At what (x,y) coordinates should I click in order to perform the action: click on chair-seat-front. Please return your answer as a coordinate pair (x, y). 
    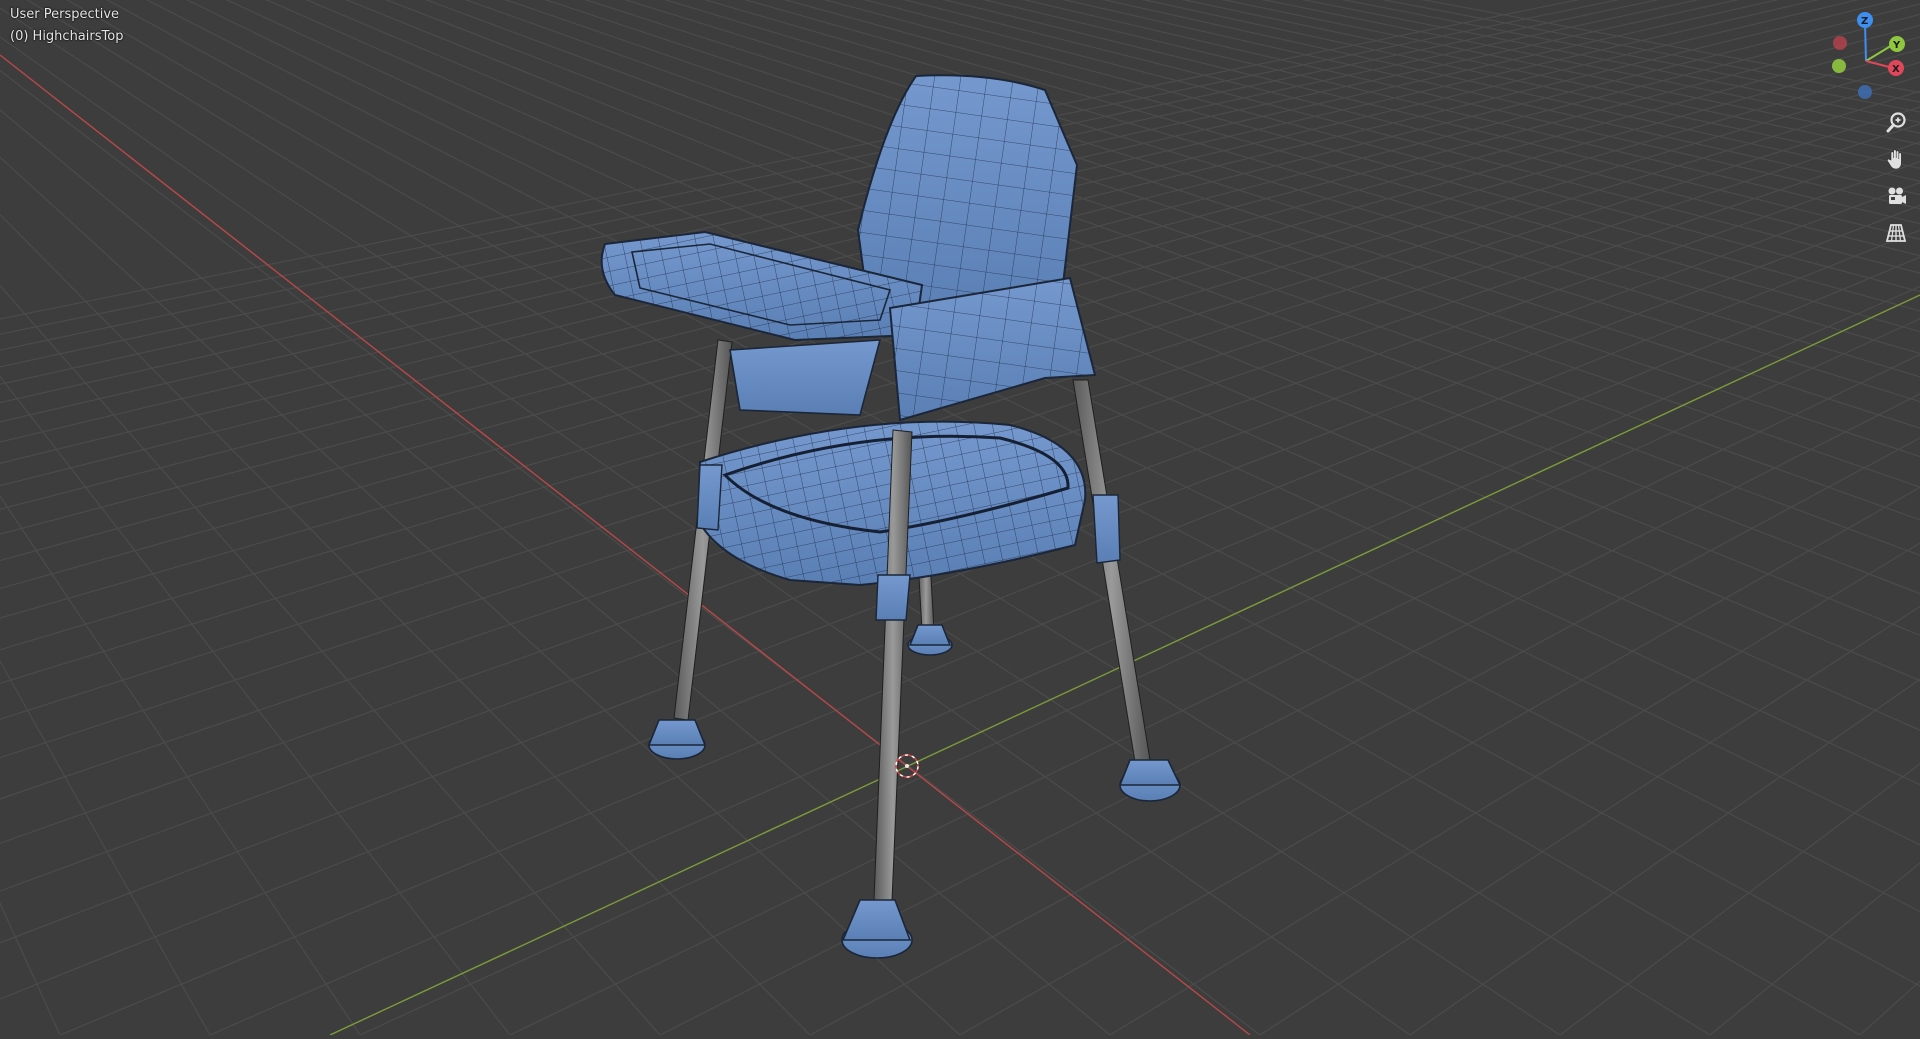
    Looking at the image, I should click on (805, 377).